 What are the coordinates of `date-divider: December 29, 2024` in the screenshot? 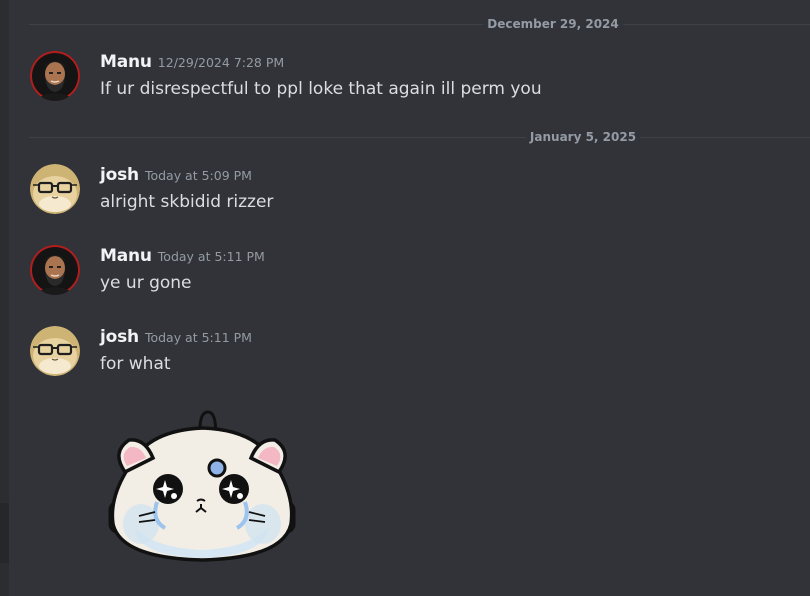 It's located at (419, 24).